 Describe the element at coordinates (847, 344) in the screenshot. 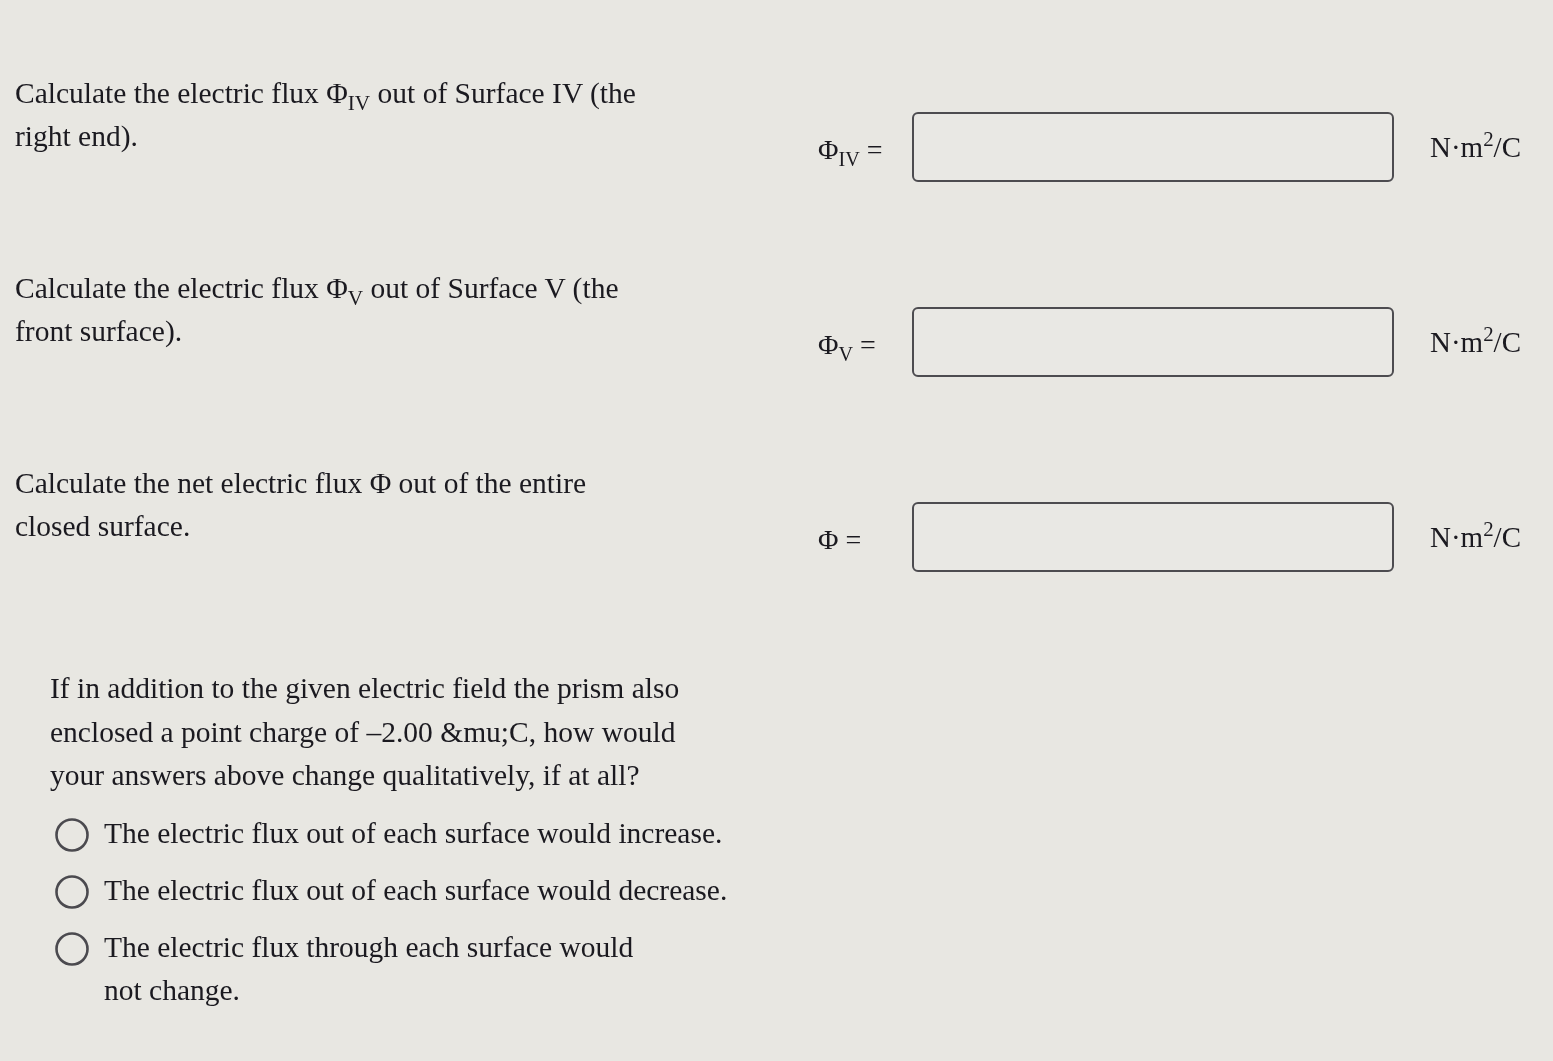

I see `answer-label: Φ$_{V}$ =` at that location.